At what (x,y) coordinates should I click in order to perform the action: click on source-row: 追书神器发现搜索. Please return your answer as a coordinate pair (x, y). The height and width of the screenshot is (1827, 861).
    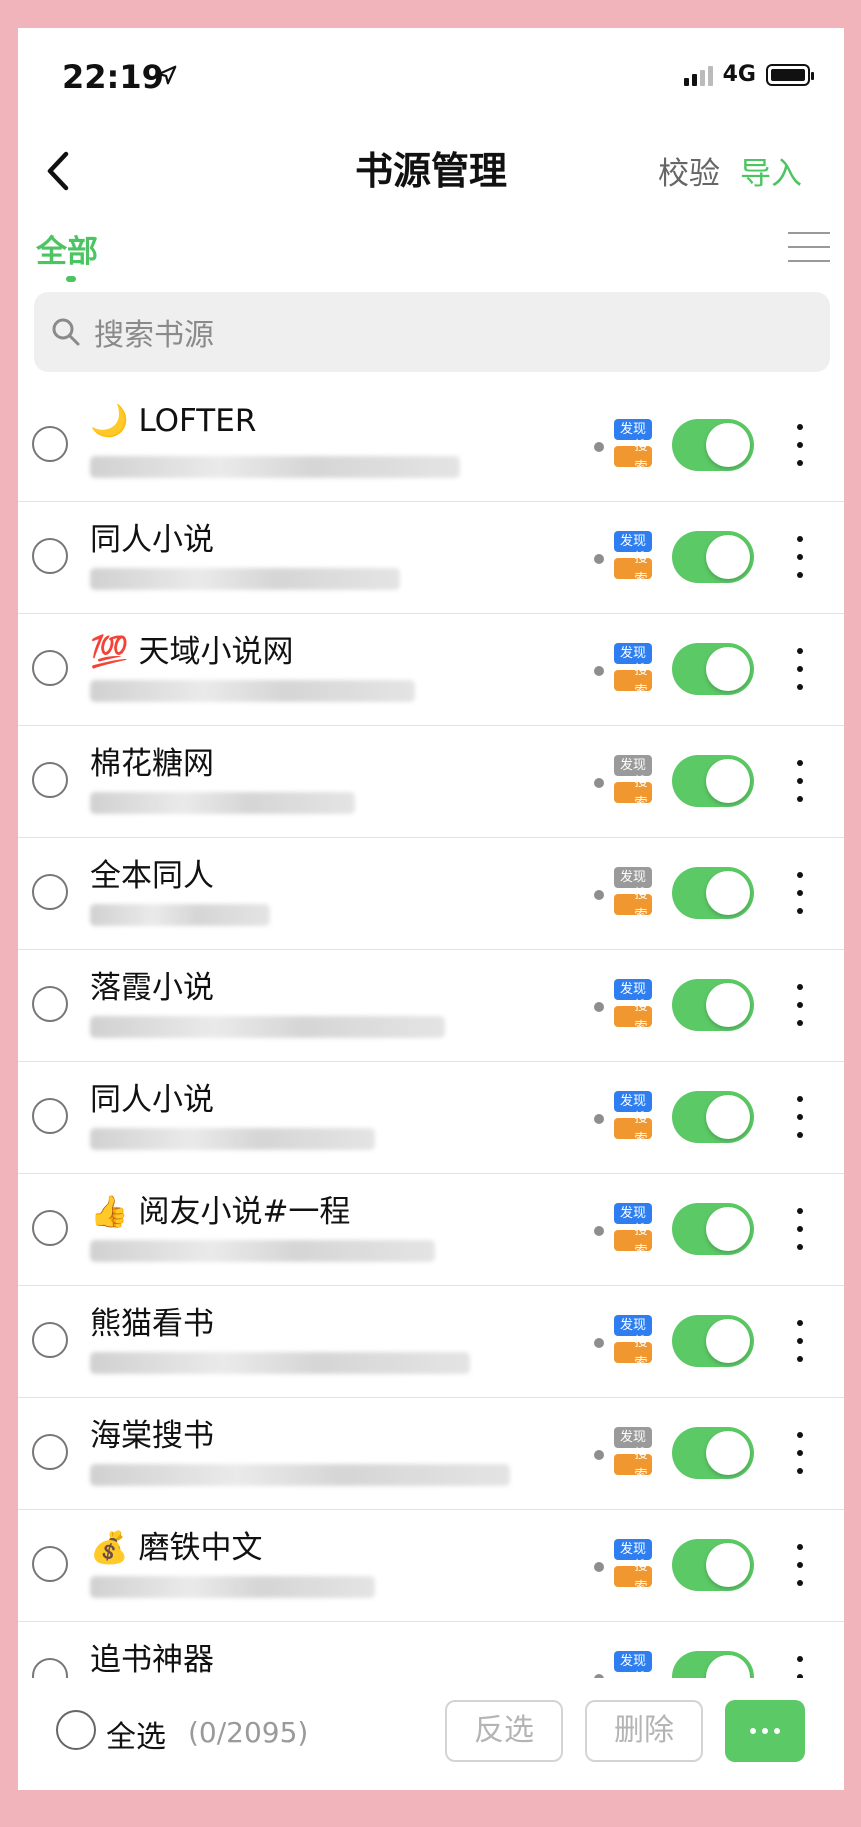
    Looking at the image, I should click on (431, 1650).